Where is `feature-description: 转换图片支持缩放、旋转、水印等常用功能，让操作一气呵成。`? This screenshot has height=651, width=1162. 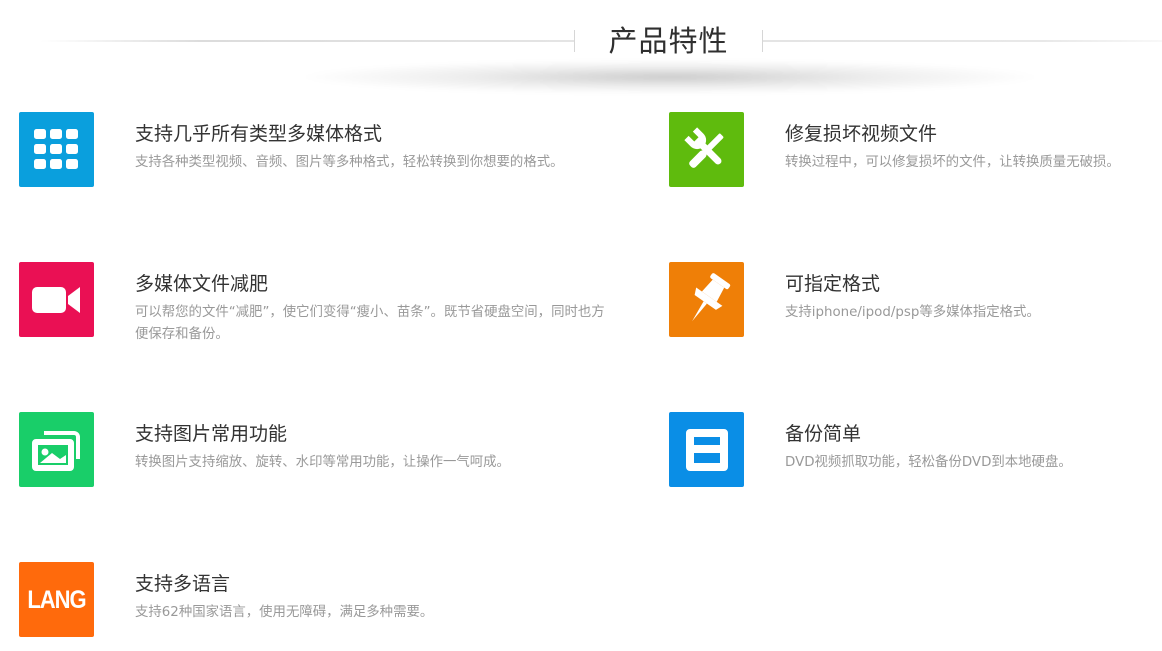
feature-description: 转换图片支持缩放、旋转、水印等常用功能，让操作一气呵成。 is located at coordinates (322, 462).